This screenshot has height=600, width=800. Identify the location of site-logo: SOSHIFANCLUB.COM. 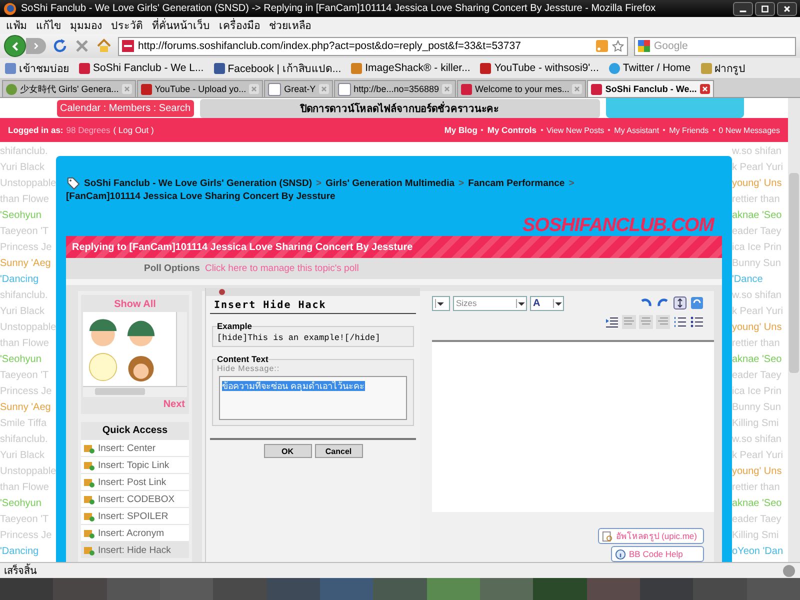
(618, 226).